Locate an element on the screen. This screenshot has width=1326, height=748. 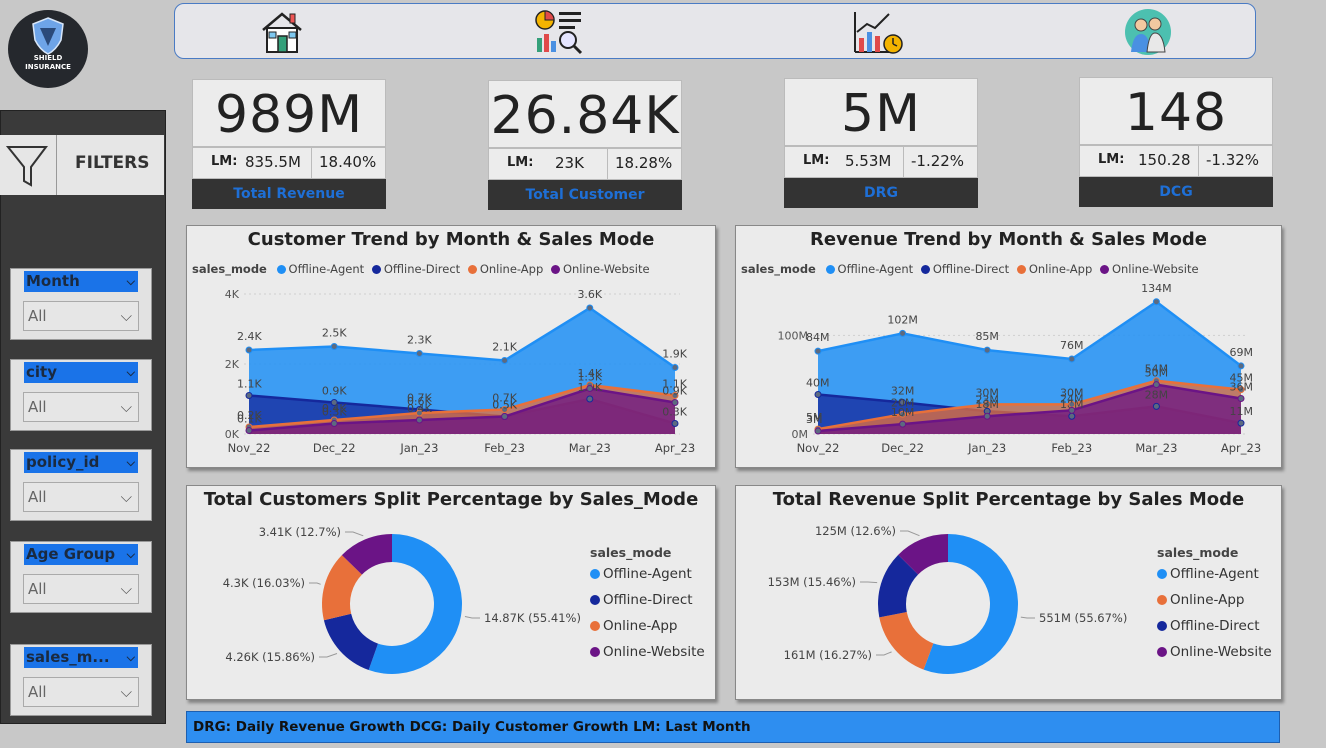
lm-value: 5.53M is located at coordinates (868, 161).